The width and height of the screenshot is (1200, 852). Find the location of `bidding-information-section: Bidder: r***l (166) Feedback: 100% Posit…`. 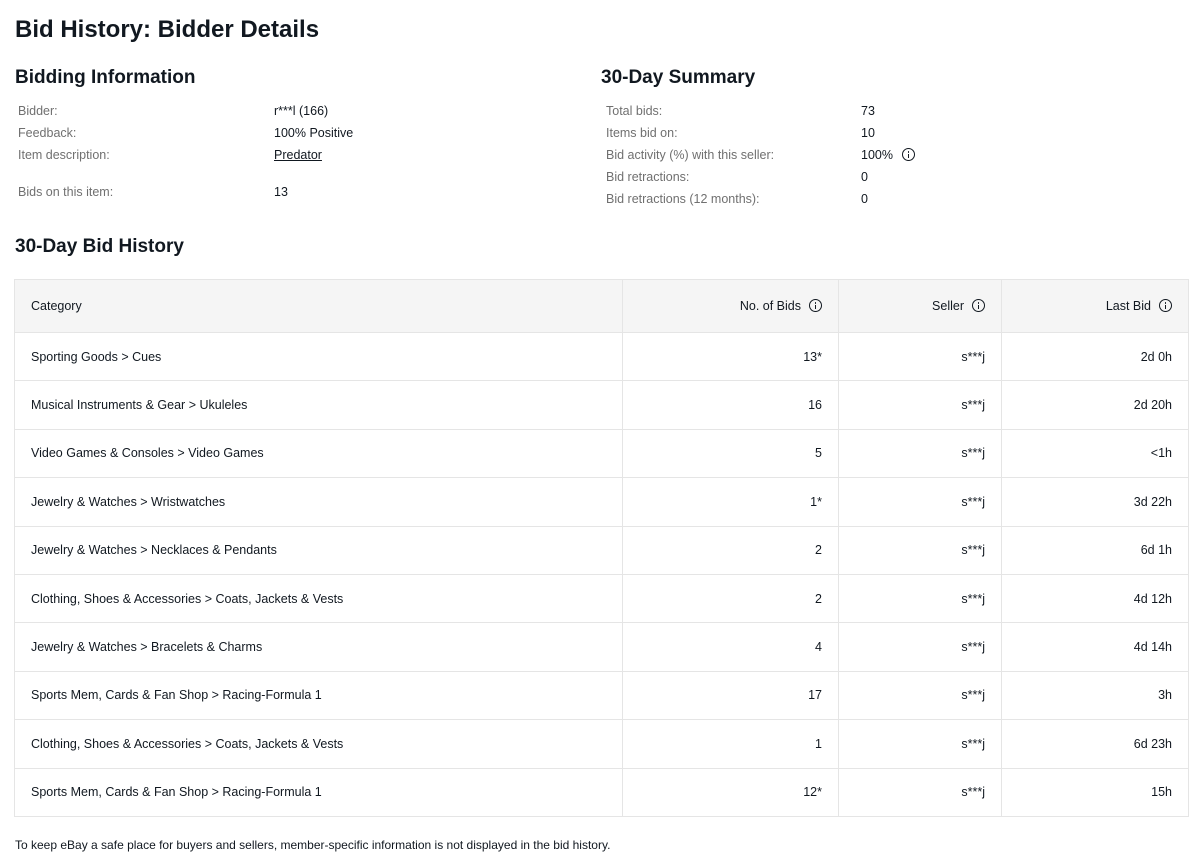

bidding-information-section: Bidder: r***l (166) Feedback: 100% Posit… is located at coordinates (298, 154).